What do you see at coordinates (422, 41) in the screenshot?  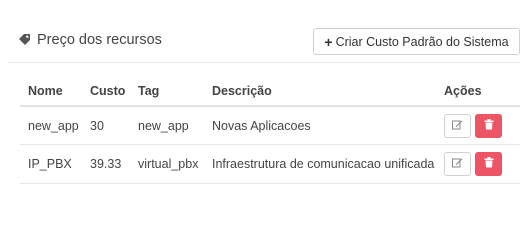 I see `create-default-cost-label: Criar Custo Padrão do Sistema` at bounding box center [422, 41].